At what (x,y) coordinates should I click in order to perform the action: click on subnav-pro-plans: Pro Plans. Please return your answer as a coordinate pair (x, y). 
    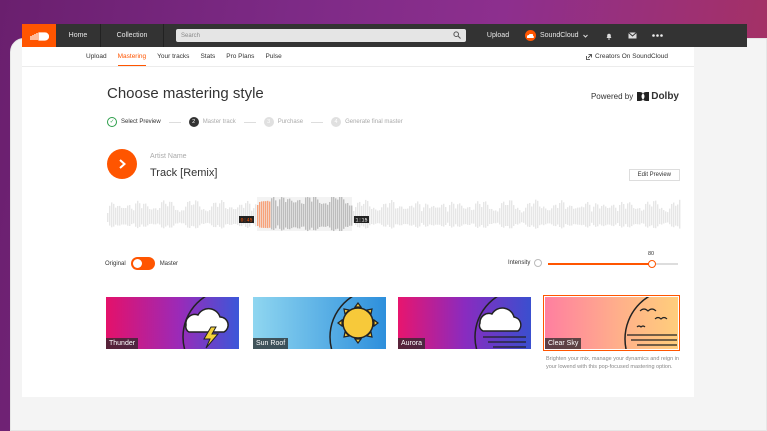
    Looking at the image, I should click on (240, 56).